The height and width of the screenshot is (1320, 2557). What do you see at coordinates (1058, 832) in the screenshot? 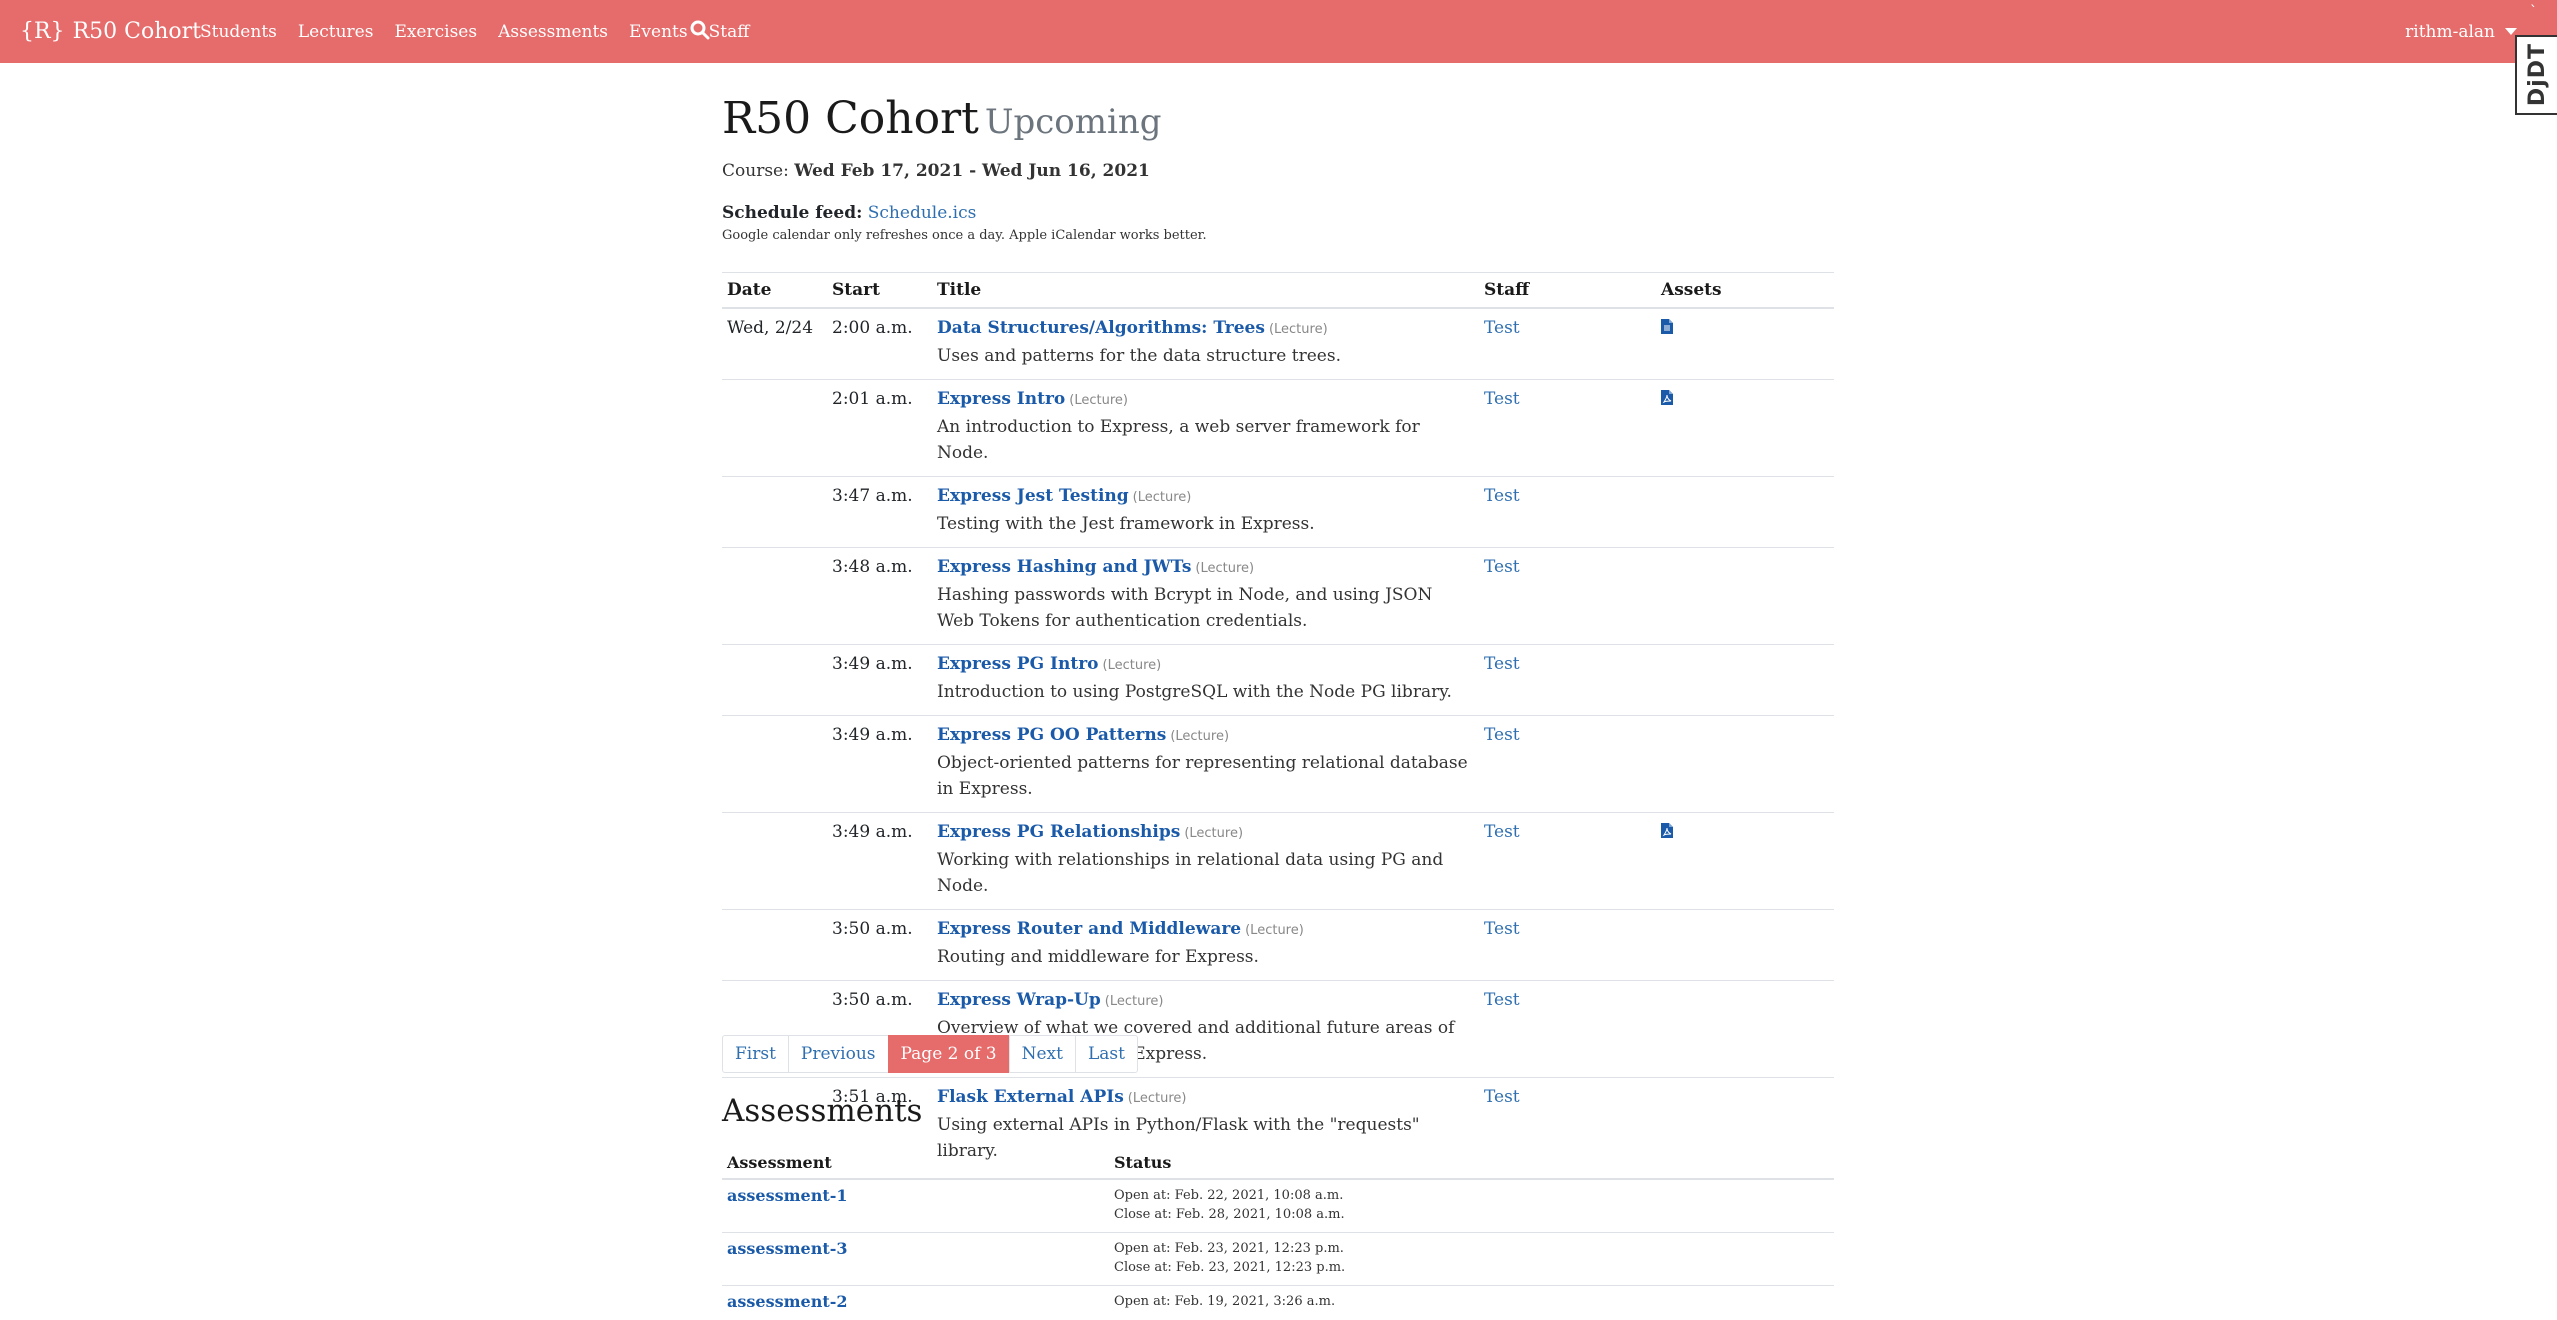
I see `lecture-link: Express PG Relationships` at bounding box center [1058, 832].